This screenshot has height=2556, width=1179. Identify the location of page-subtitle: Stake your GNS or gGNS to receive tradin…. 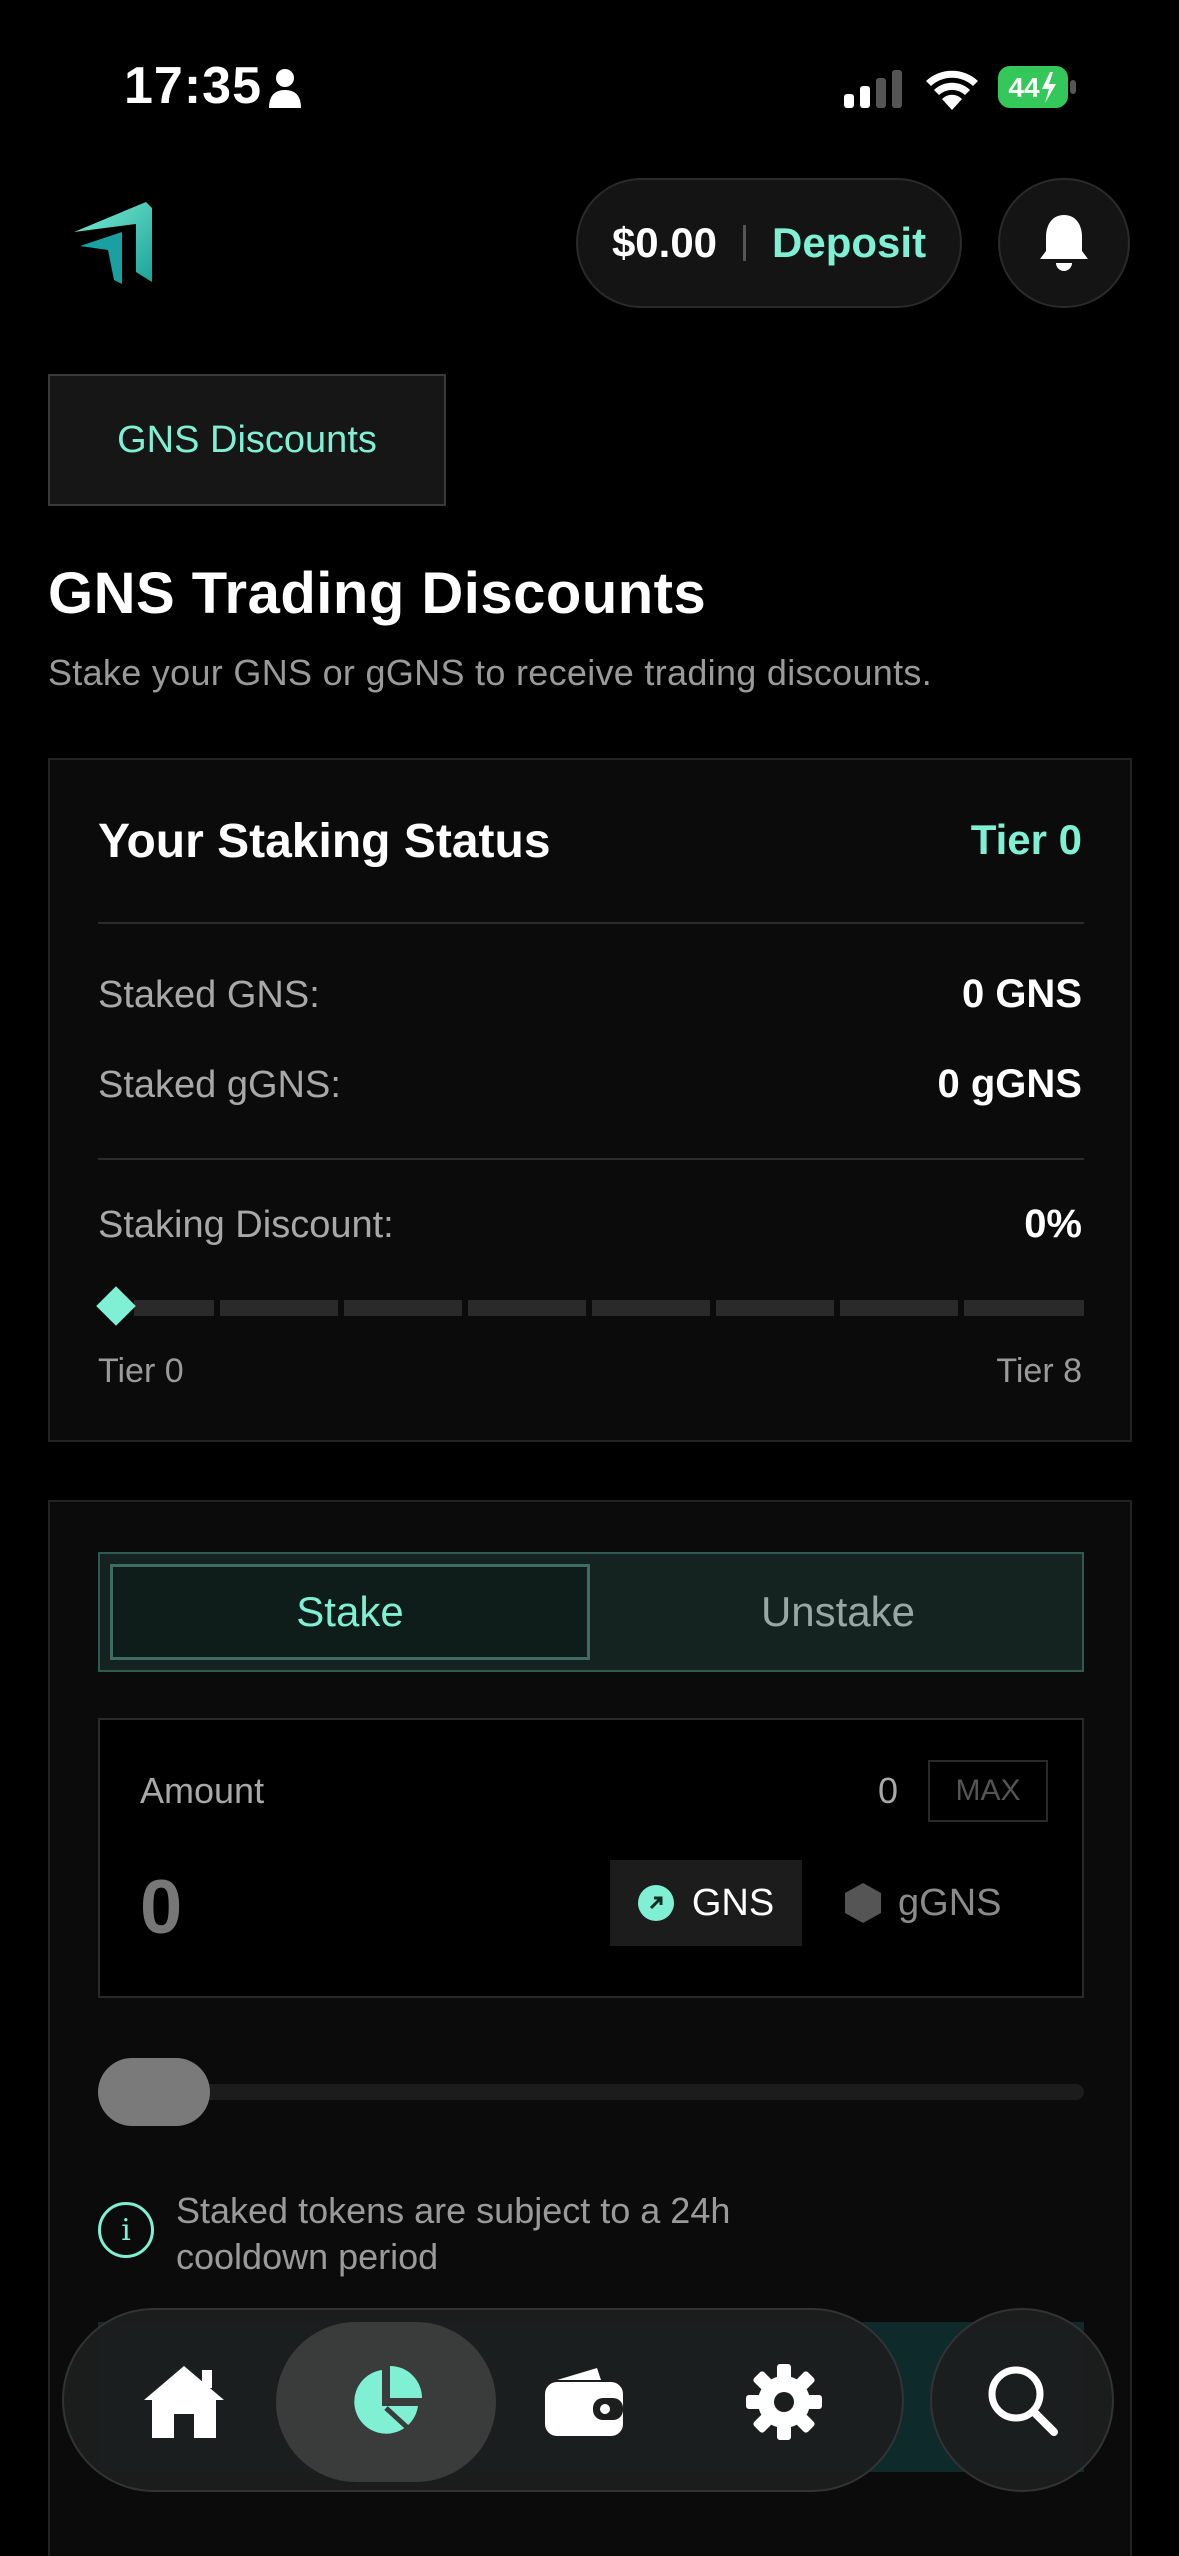
(490, 672).